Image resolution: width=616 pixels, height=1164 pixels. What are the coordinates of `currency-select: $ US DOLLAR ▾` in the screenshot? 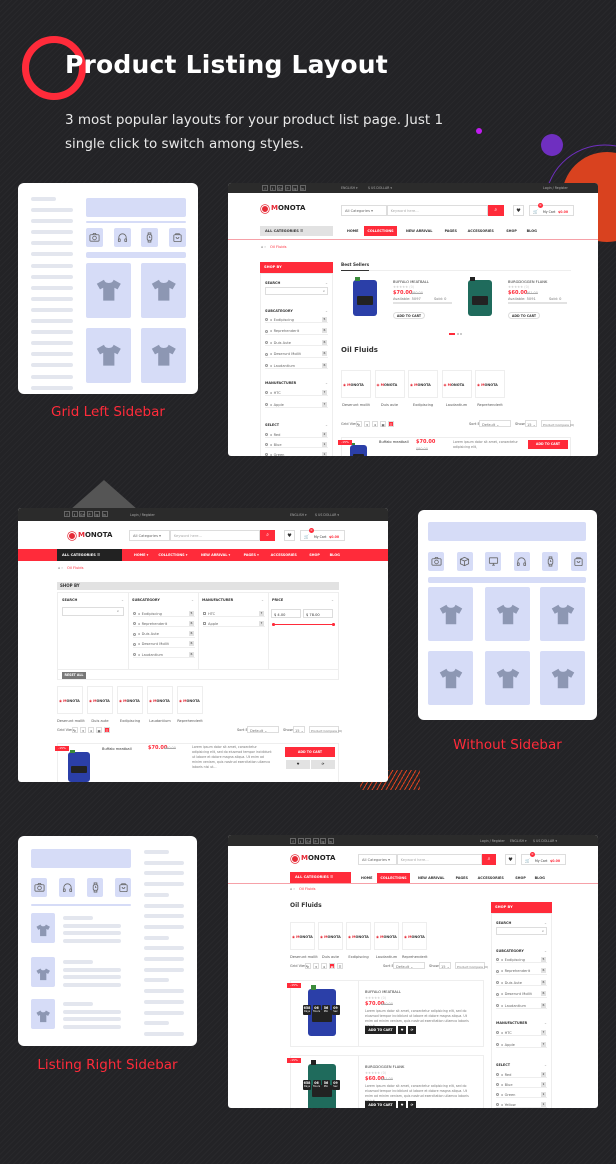 It's located at (327, 515).